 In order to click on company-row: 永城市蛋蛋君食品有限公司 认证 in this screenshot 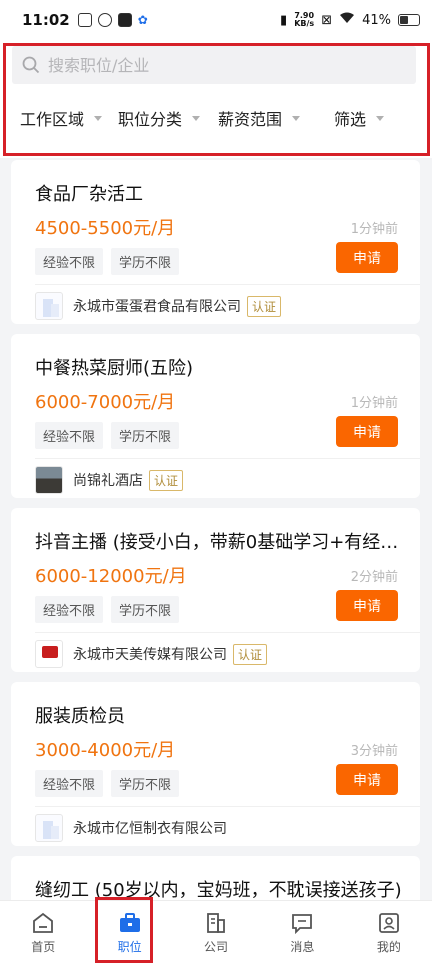, I will do `click(158, 306)`.